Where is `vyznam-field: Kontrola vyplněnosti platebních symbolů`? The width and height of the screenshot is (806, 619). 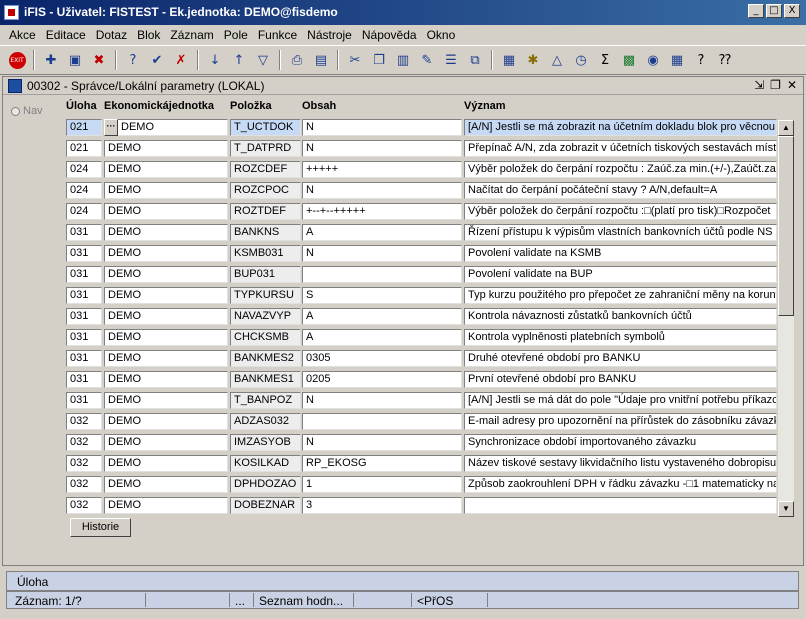 vyznam-field: Kontrola vyplněnosti platebních symbolů is located at coordinates (620, 337).